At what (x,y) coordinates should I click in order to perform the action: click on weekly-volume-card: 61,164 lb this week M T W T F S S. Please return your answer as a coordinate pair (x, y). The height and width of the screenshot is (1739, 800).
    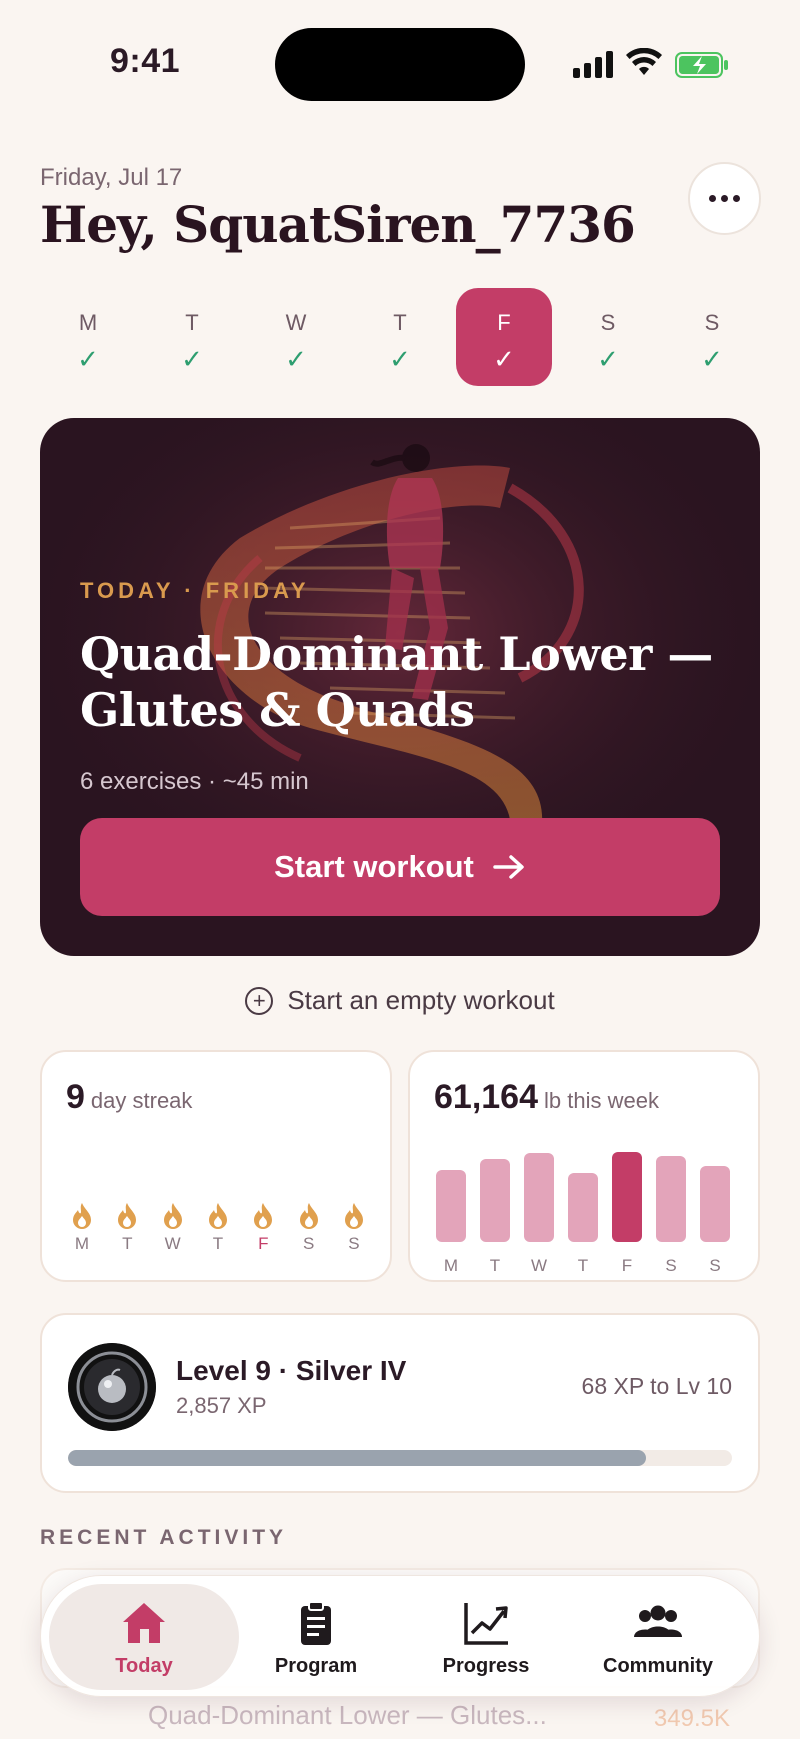
    Looking at the image, I should click on (584, 1166).